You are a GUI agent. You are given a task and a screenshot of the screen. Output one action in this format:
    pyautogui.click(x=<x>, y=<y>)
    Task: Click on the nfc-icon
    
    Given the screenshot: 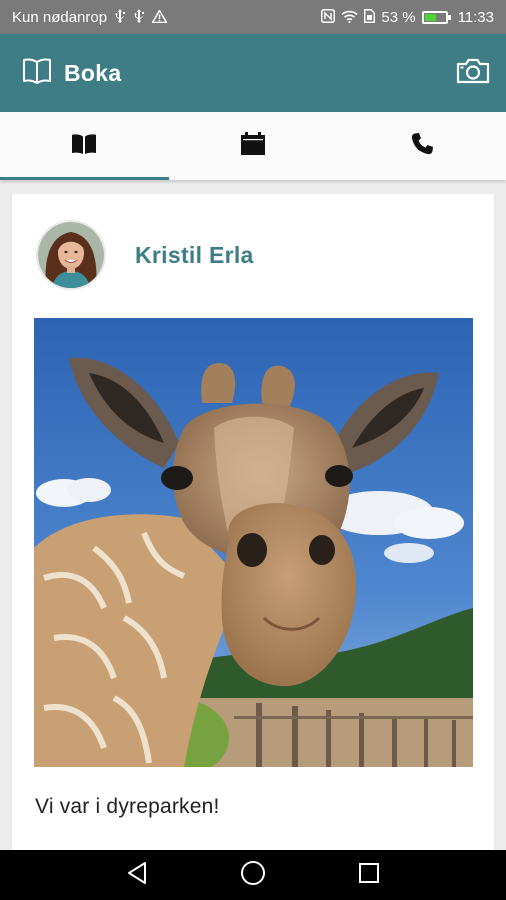 What is the action you would take?
    pyautogui.click(x=328, y=17)
    